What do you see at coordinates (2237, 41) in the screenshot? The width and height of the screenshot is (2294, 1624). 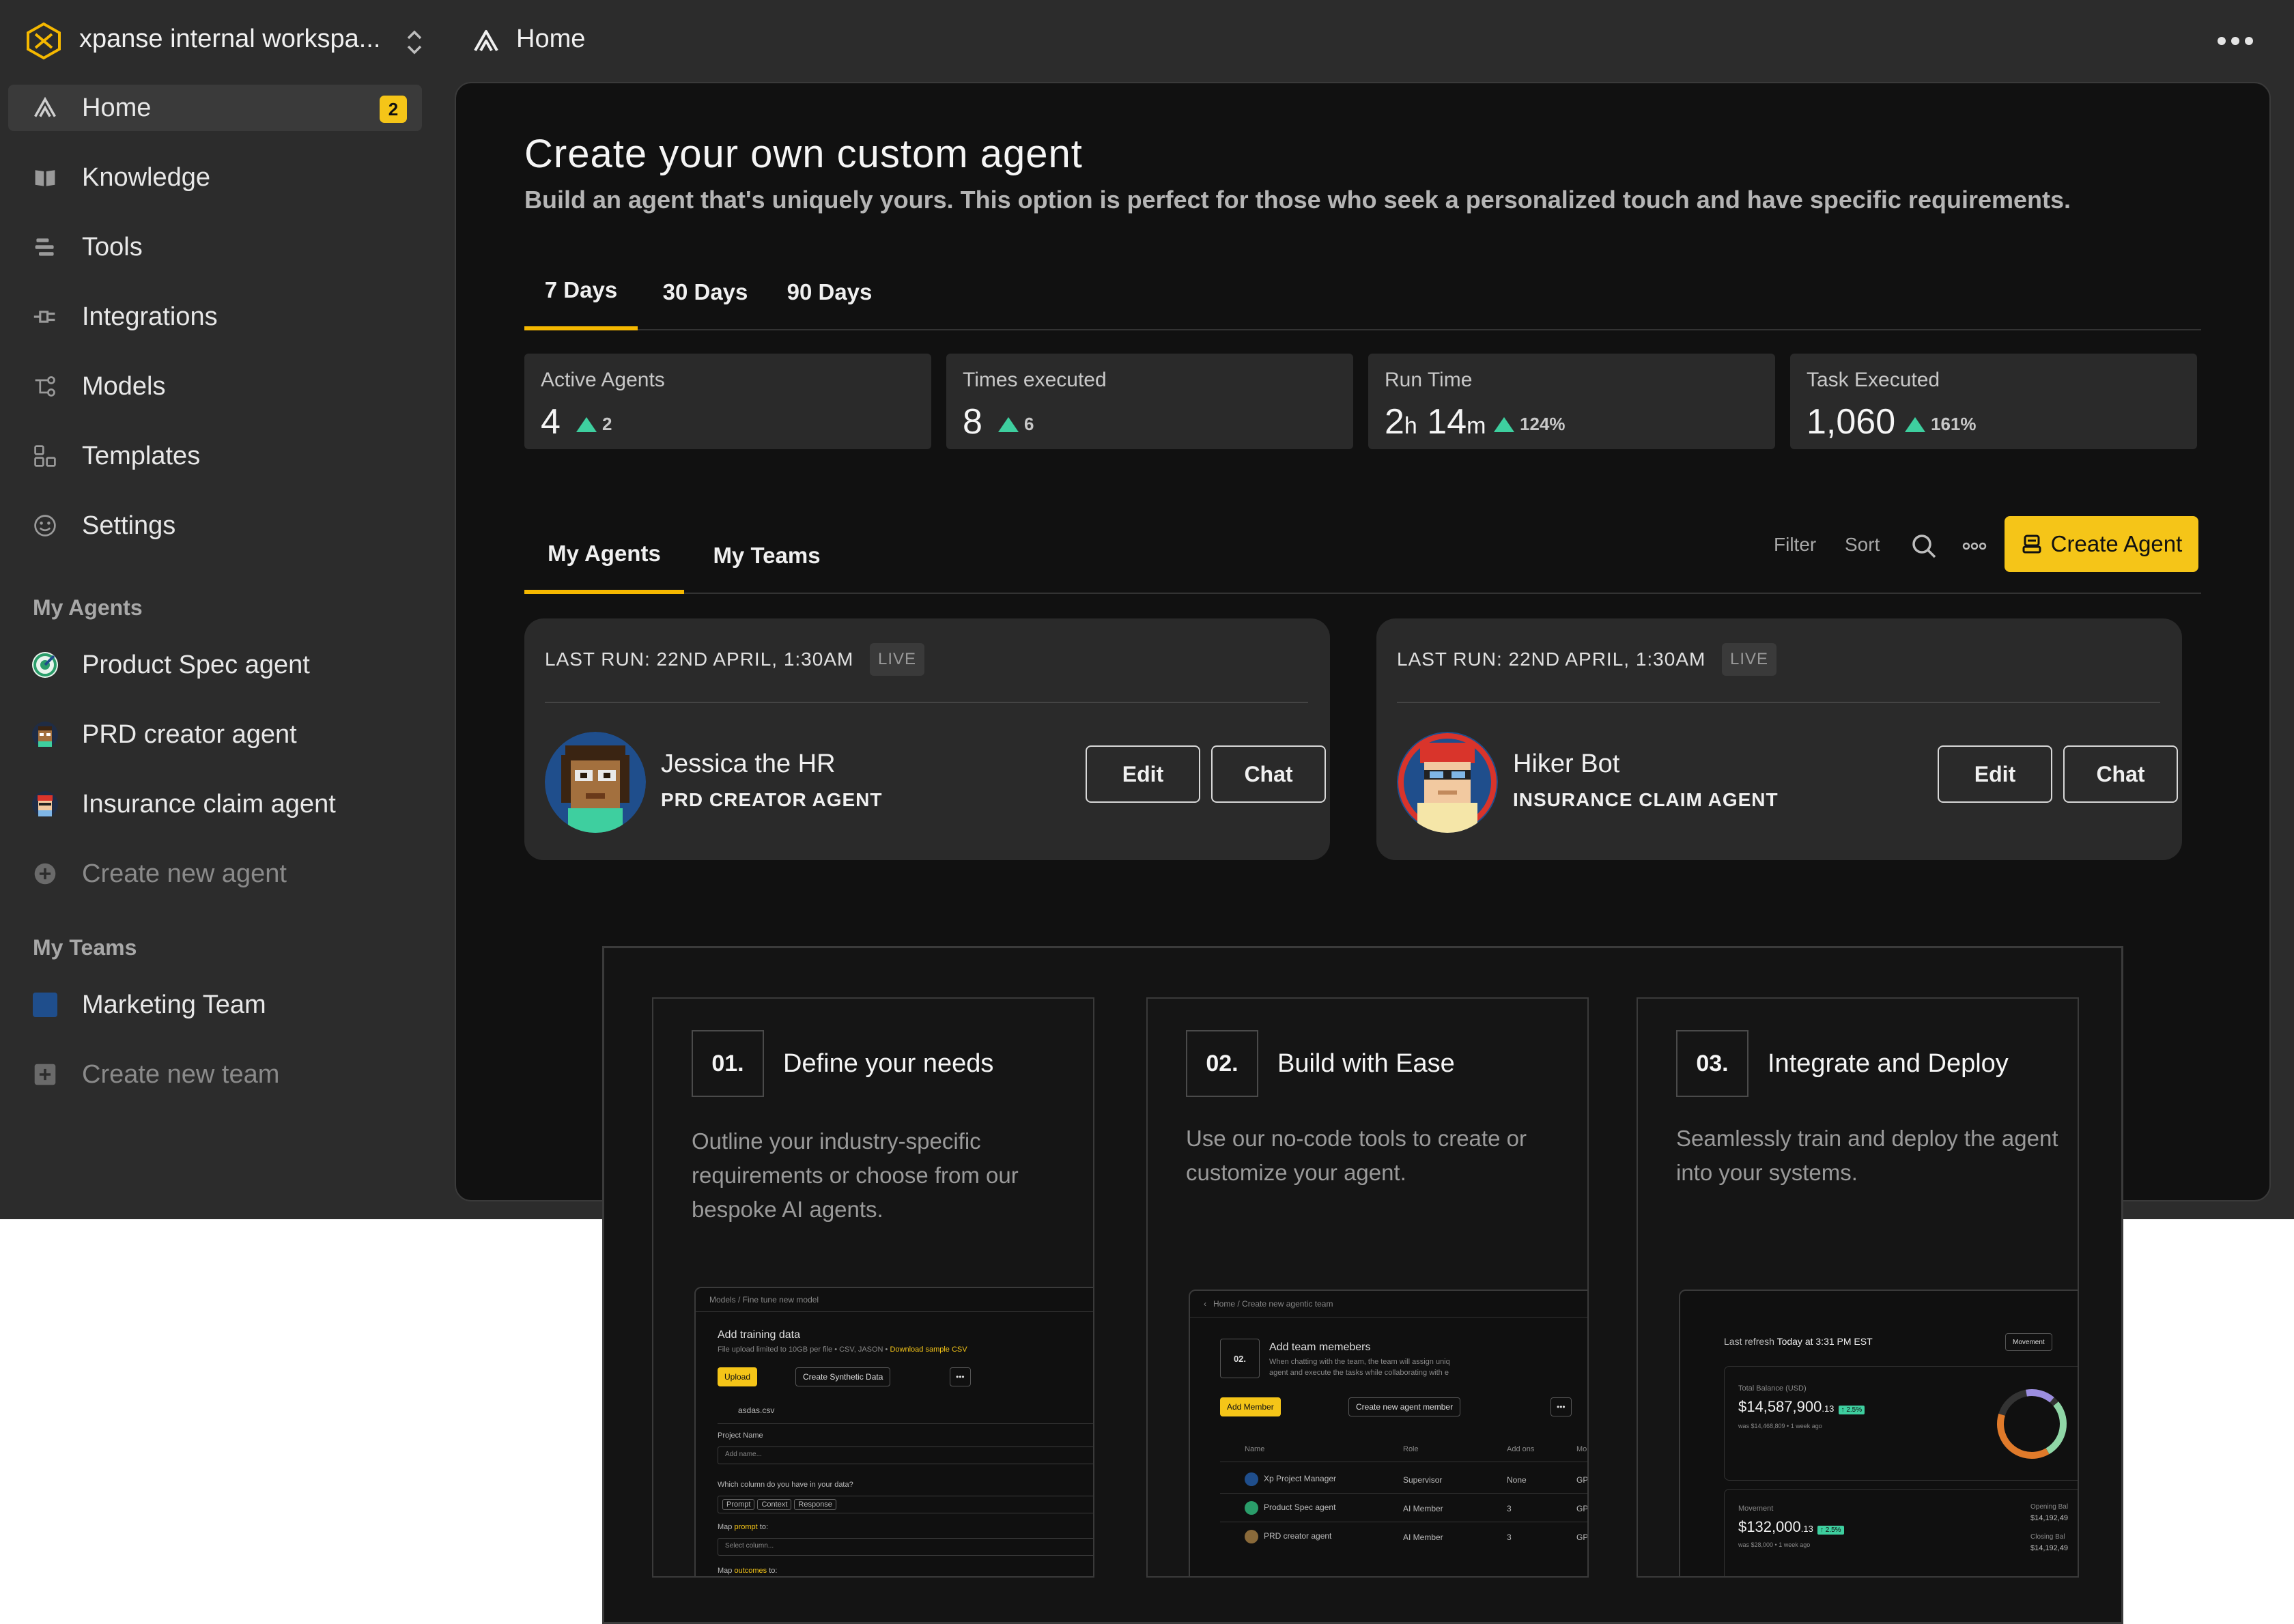 I see `more-options-icon` at bounding box center [2237, 41].